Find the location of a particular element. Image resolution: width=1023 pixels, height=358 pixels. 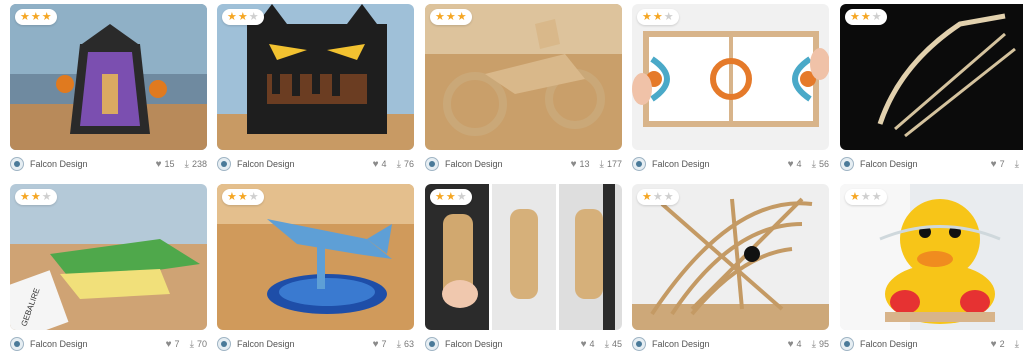

model-thumbnail: GEBALIRE ★ ★ ★ is located at coordinates (108, 257).